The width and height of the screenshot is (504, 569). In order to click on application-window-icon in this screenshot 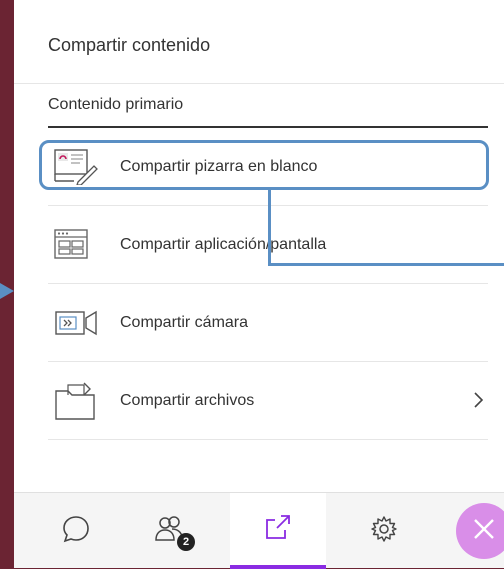, I will do `click(78, 245)`.